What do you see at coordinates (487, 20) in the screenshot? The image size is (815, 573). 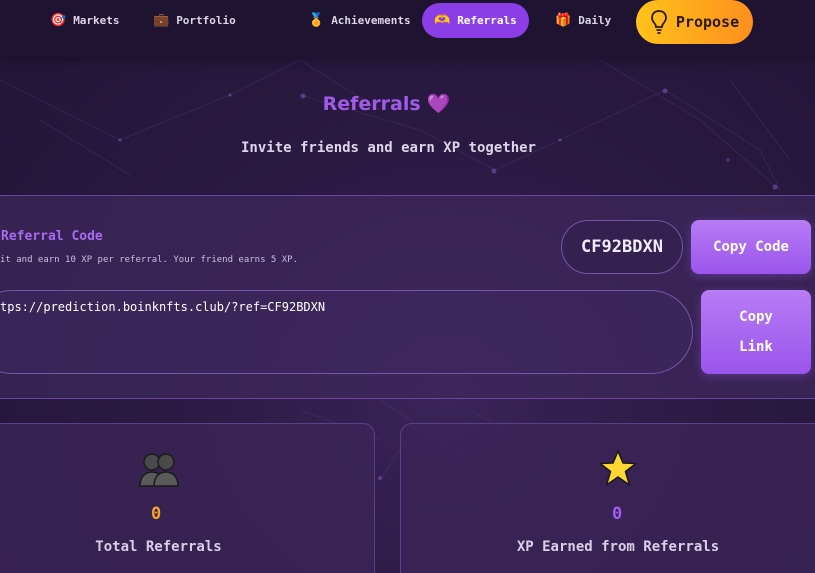 I see `nav-item-label: Referrals` at bounding box center [487, 20].